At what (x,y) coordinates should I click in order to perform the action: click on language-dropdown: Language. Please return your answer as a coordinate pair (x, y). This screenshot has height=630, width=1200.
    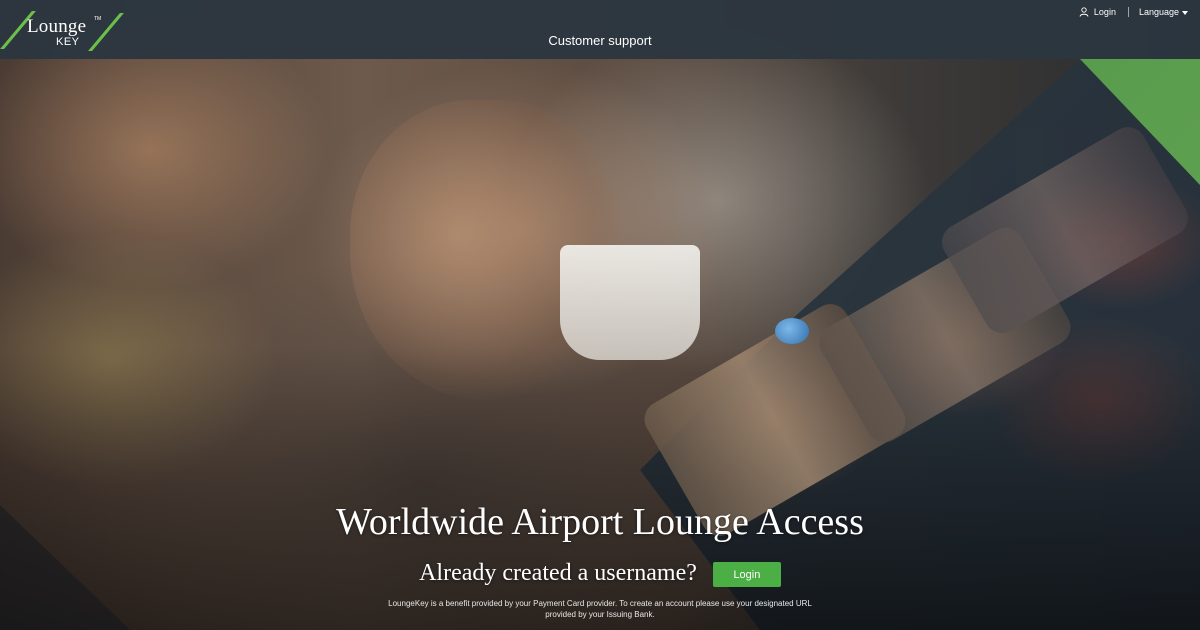
    Looking at the image, I should click on (1158, 12).